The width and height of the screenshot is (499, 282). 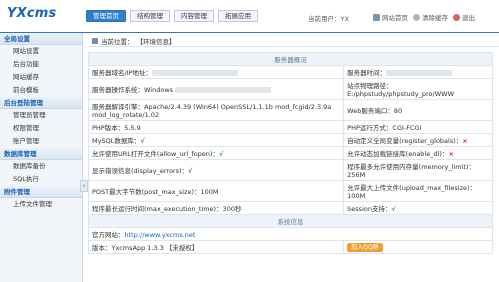 I want to click on sidebar-item-site-cache: 网站缓存, so click(x=41, y=77).